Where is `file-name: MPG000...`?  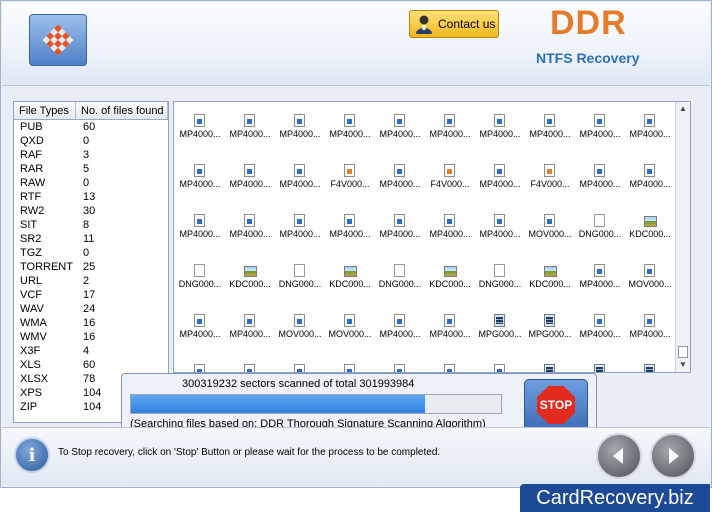 file-name: MPG000... is located at coordinates (550, 334).